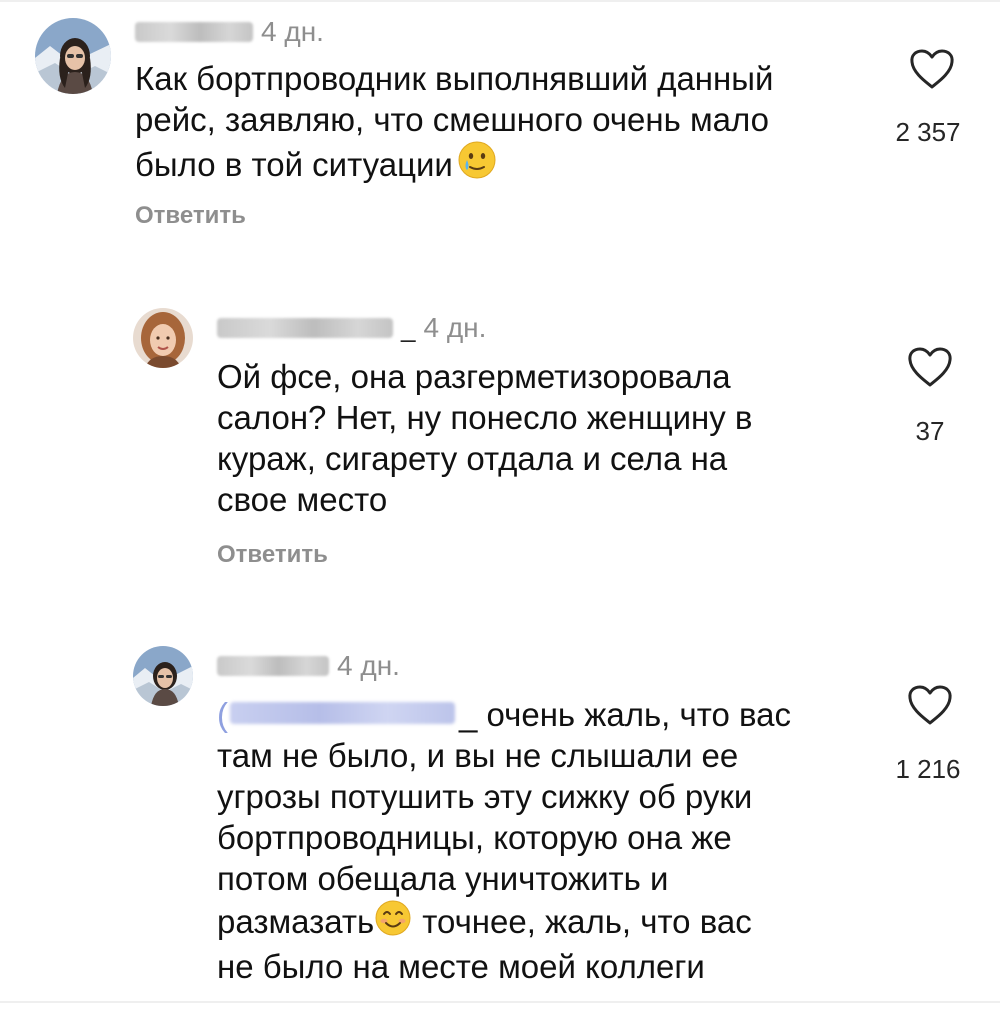 Image resolution: width=1000 pixels, height=1009 pixels. What do you see at coordinates (393, 922) in the screenshot?
I see `smiling-face-emoji-icon` at bounding box center [393, 922].